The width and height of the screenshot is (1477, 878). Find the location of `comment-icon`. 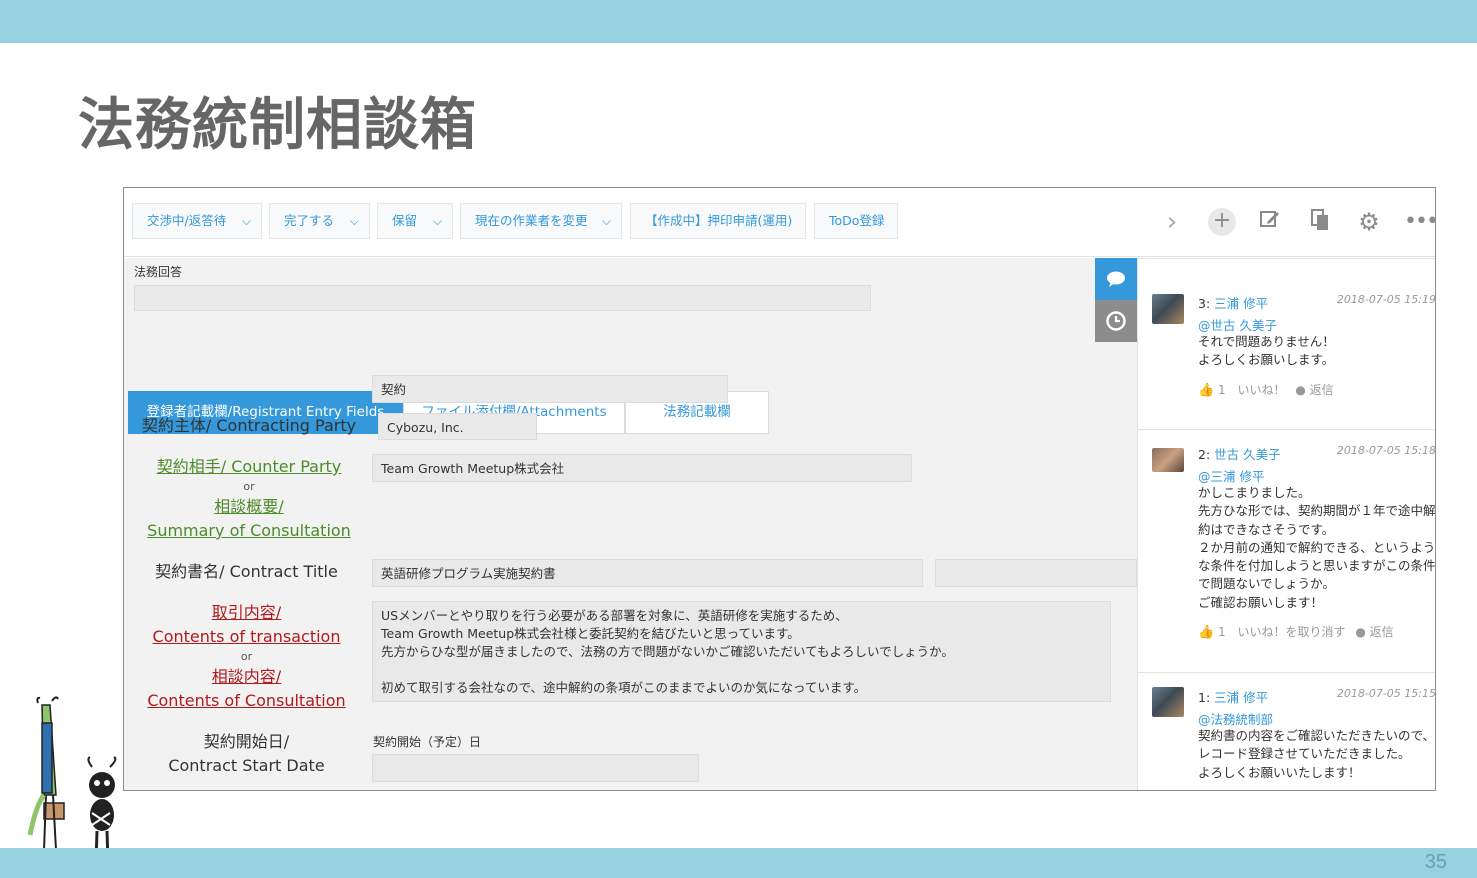

comment-icon is located at coordinates (1116, 279).